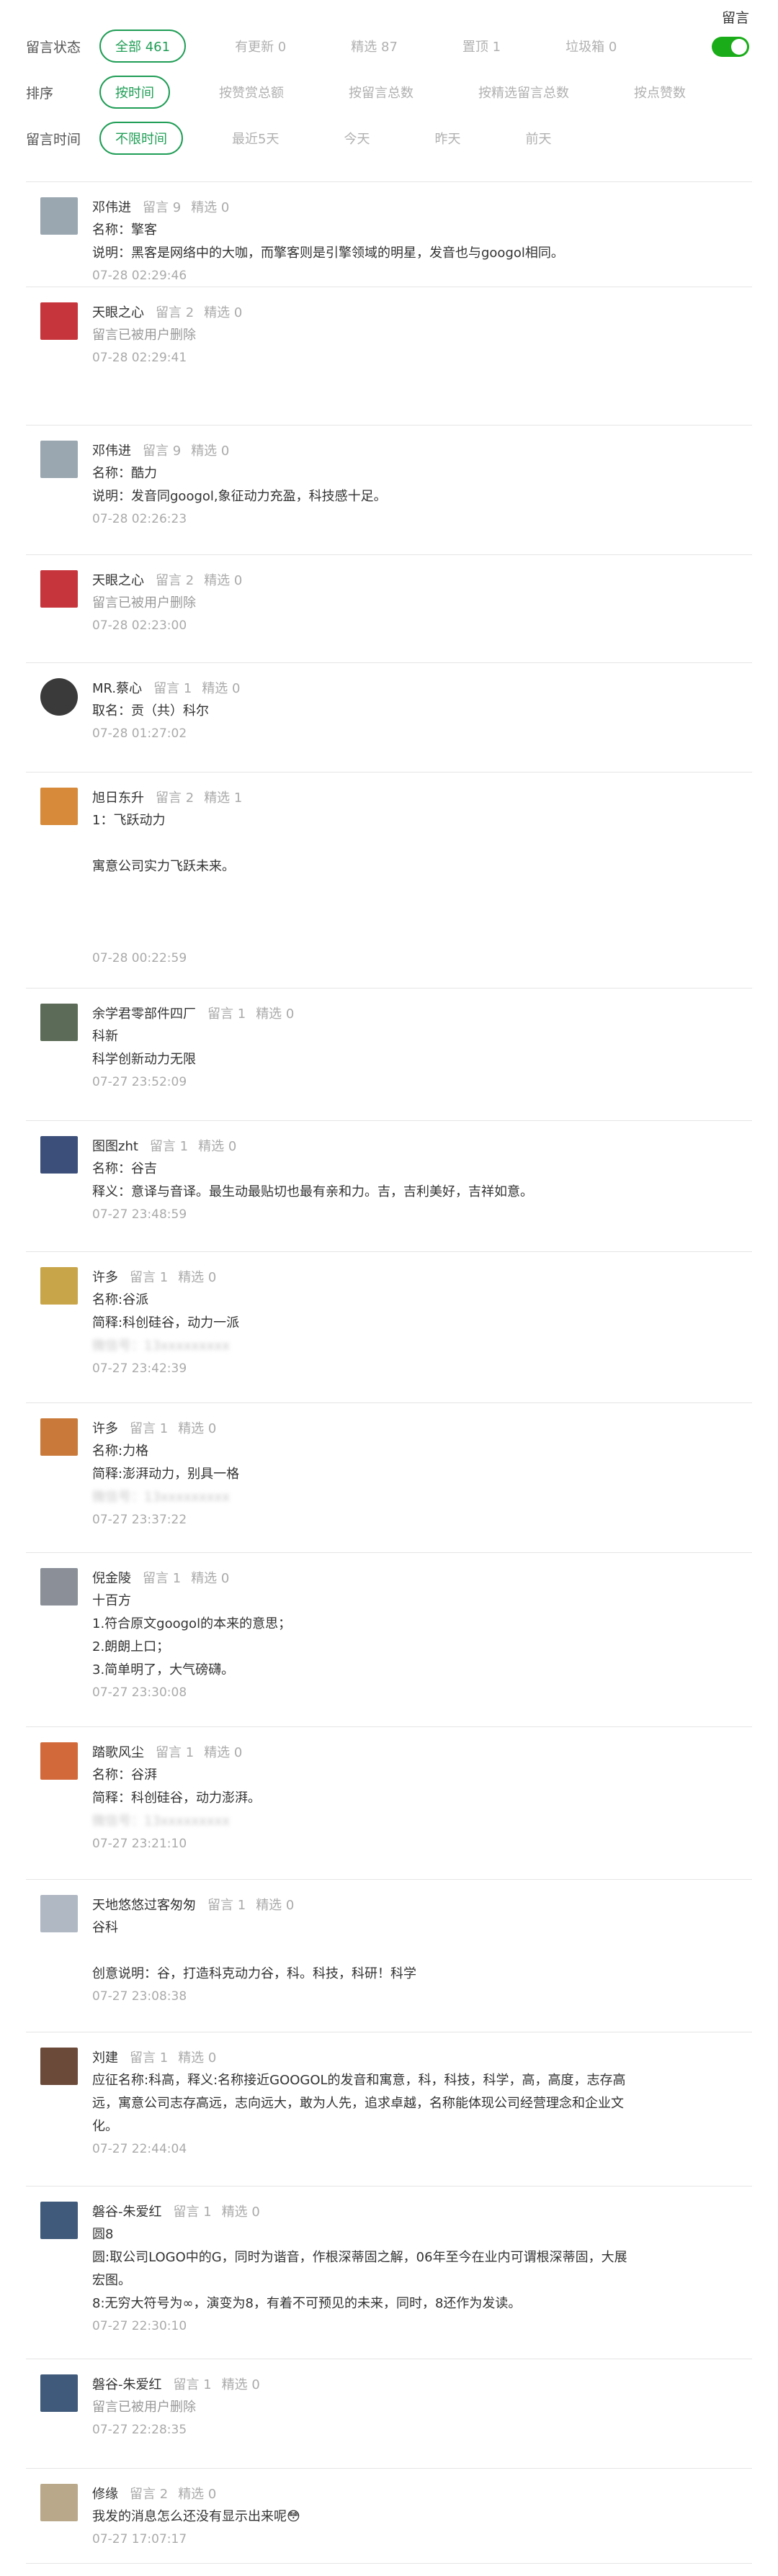 The image size is (778, 2576). Describe the element at coordinates (53, 139) in the screenshot. I see `time-filter-label: 留言时间` at that location.